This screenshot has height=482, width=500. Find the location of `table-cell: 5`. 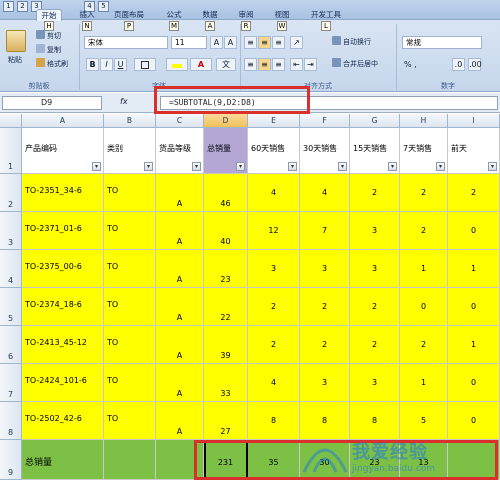

table-cell: 5 is located at coordinates (424, 421).